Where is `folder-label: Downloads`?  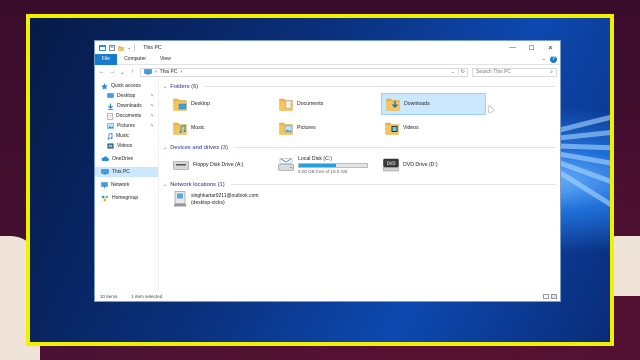 folder-label: Downloads is located at coordinates (417, 104).